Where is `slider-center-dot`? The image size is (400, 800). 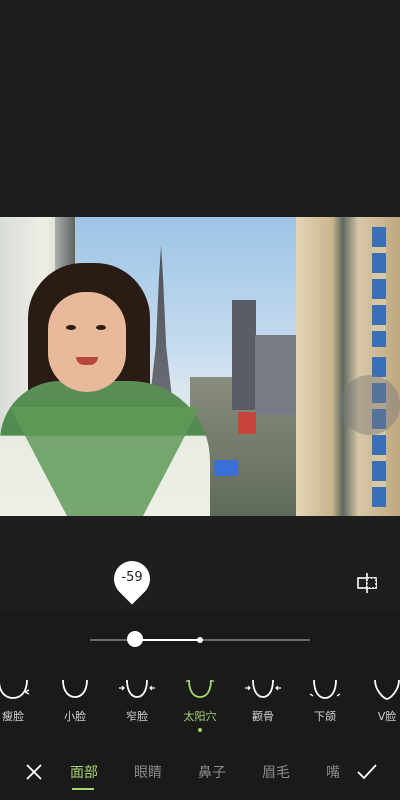 slider-center-dot is located at coordinates (200, 640).